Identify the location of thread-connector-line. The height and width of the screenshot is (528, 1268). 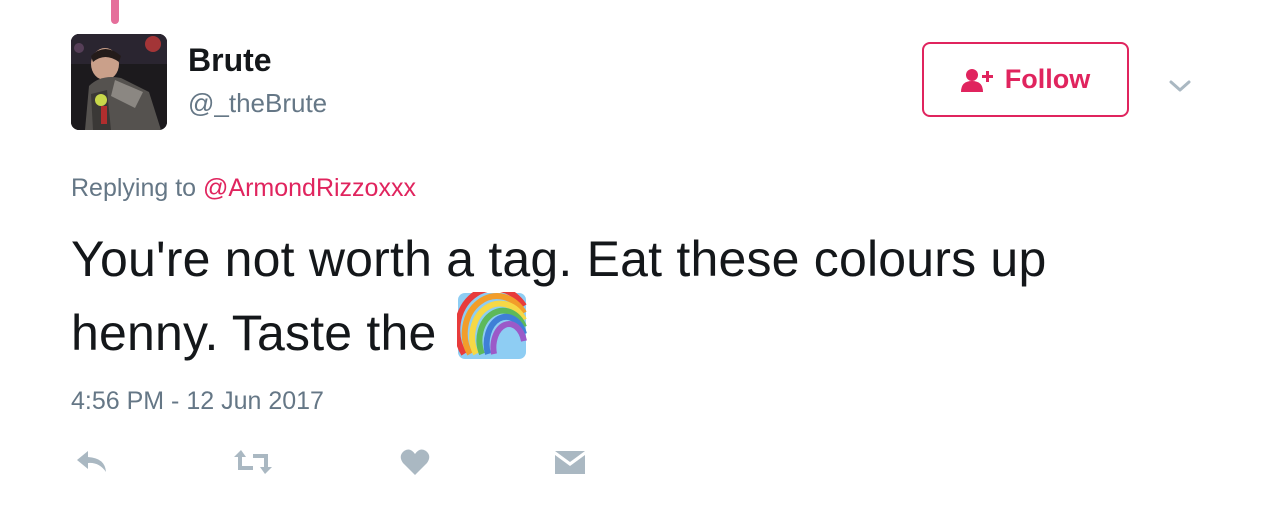
(115, 12).